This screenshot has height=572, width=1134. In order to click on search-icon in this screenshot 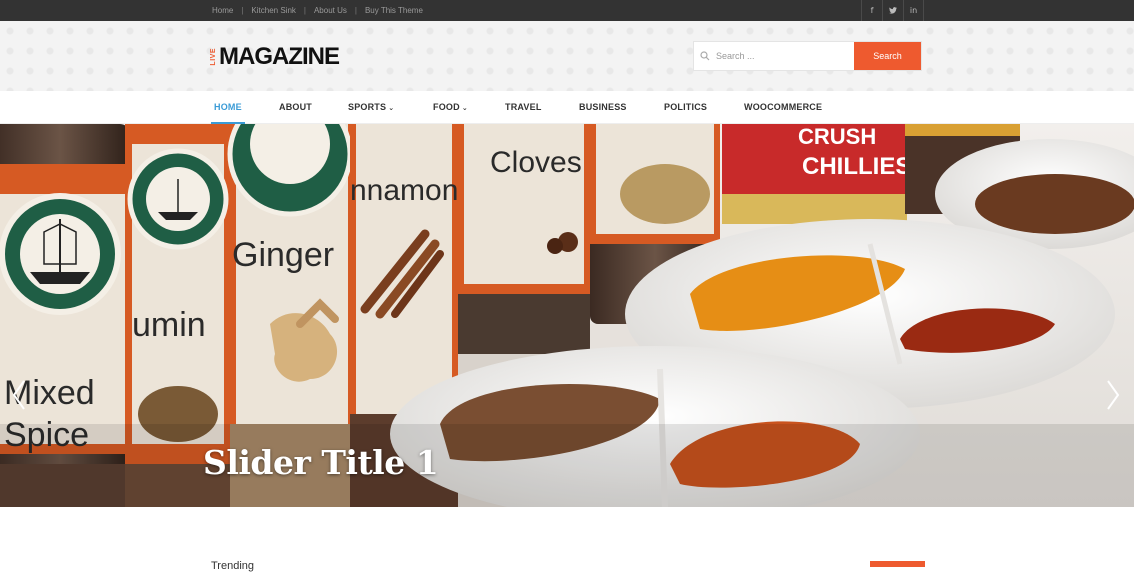, I will do `click(705, 56)`.